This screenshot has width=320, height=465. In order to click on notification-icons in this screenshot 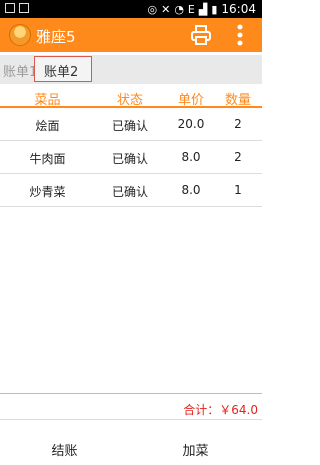, I will do `click(17, 8)`.